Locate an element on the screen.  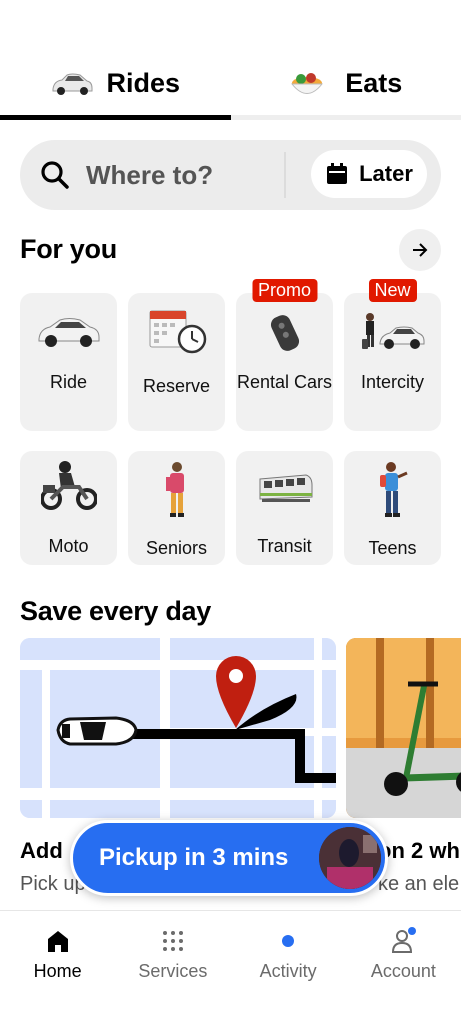
promo-card-scooter is located at coordinates (403, 728).